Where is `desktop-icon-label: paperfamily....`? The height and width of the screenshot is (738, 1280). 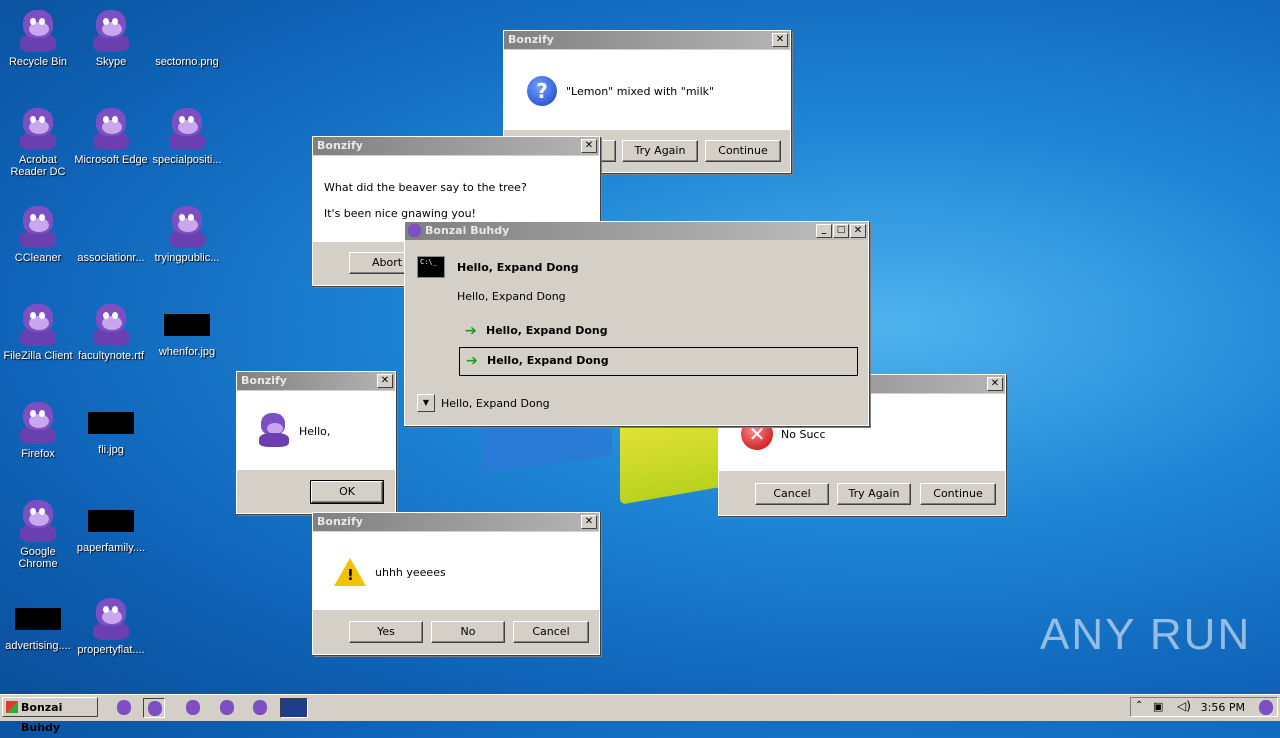
desktop-icon-label: paperfamily.... is located at coordinates (111, 548).